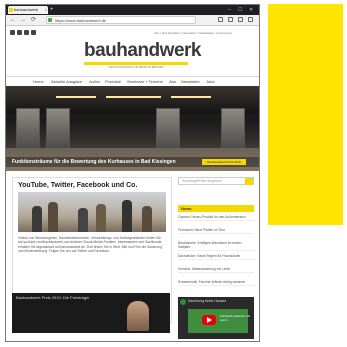 The height and width of the screenshot is (347, 347). Describe the element at coordinates (23, 20) in the screenshot. I see `forward-button: →` at that location.